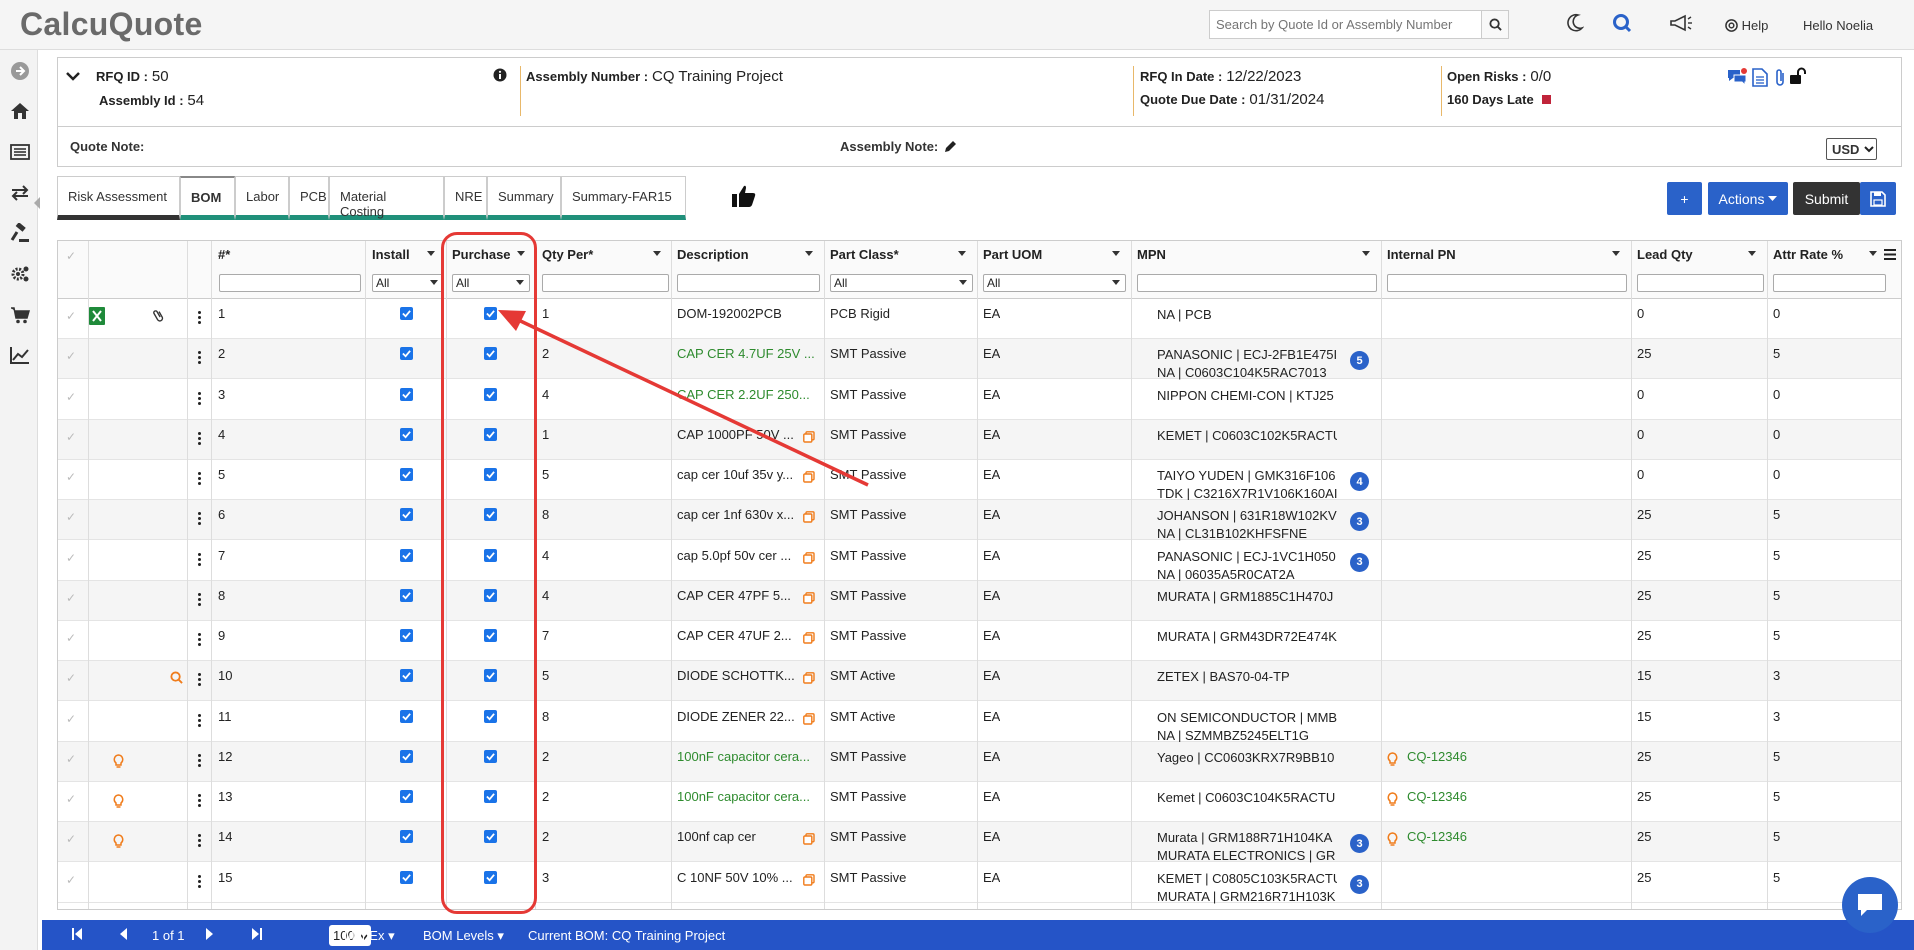 Image resolution: width=1914 pixels, height=950 pixels. What do you see at coordinates (1116, 253) in the screenshot?
I see `uom-menu-caret-icon` at bounding box center [1116, 253].